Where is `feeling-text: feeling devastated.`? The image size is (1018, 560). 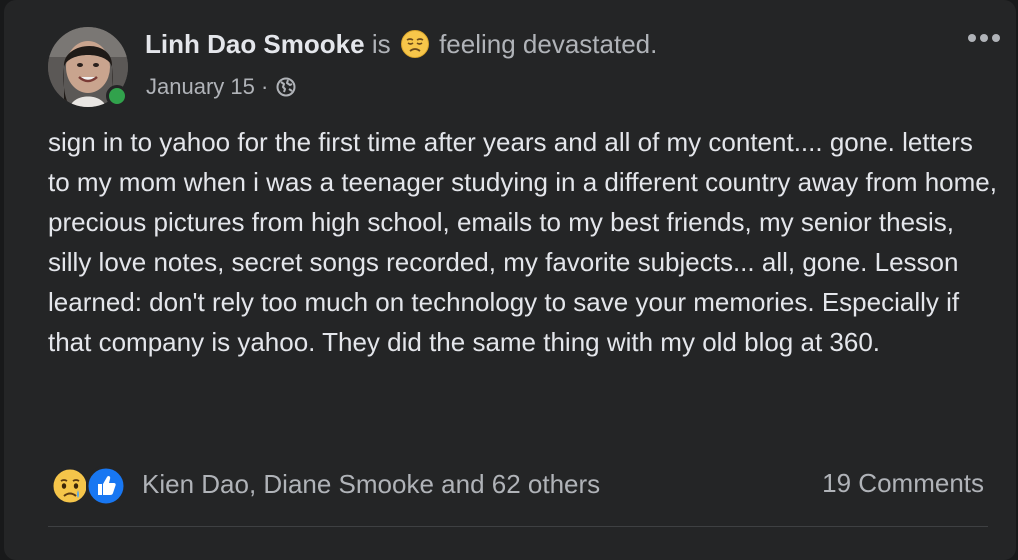 feeling-text: feeling devastated. is located at coordinates (548, 44).